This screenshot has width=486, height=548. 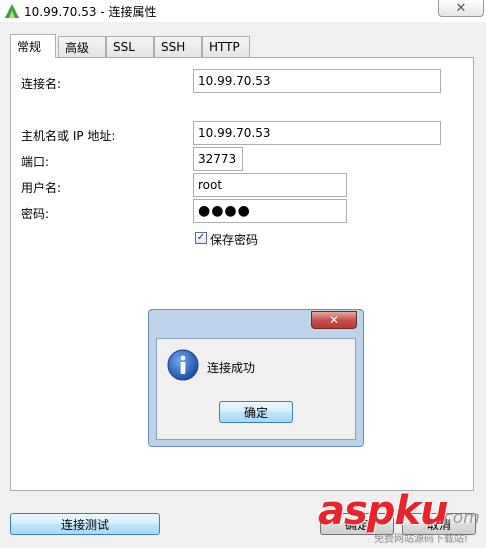 What do you see at coordinates (68, 136) in the screenshot?
I see `host-label: 主机名或 IP 地址:` at bounding box center [68, 136].